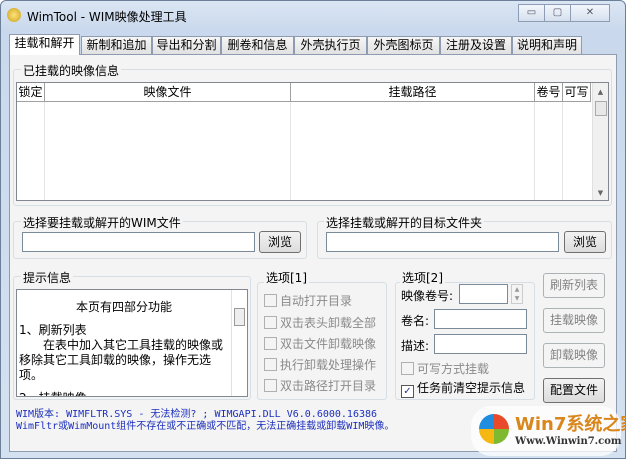 Image resolution: width=626 pixels, height=459 pixels. I want to click on checkbox-label: 可写方式挂载, so click(453, 369).